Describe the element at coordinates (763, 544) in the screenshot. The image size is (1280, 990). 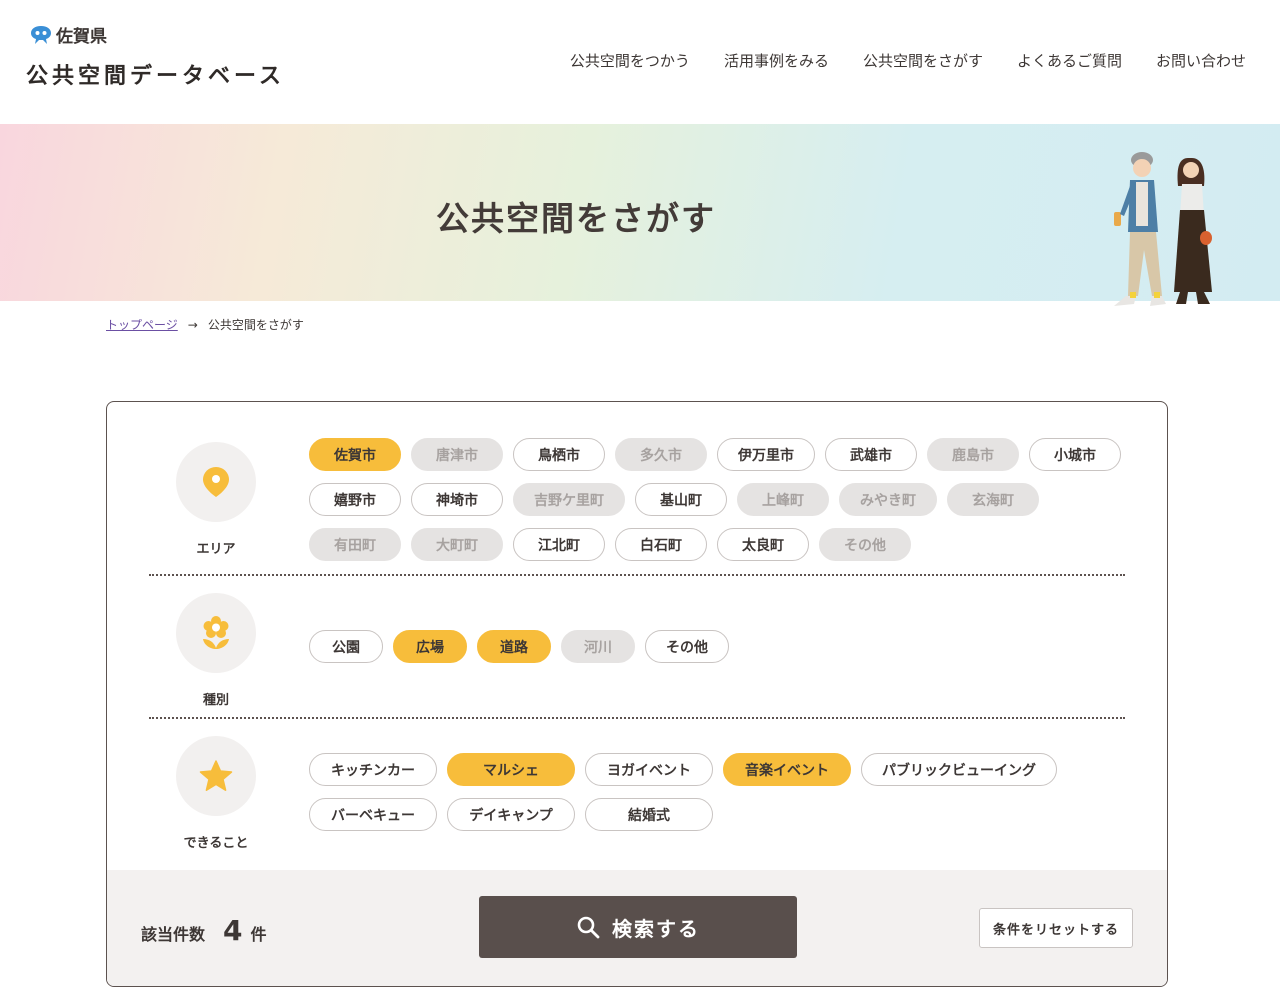
I see `area-option-chip: 太良町` at that location.